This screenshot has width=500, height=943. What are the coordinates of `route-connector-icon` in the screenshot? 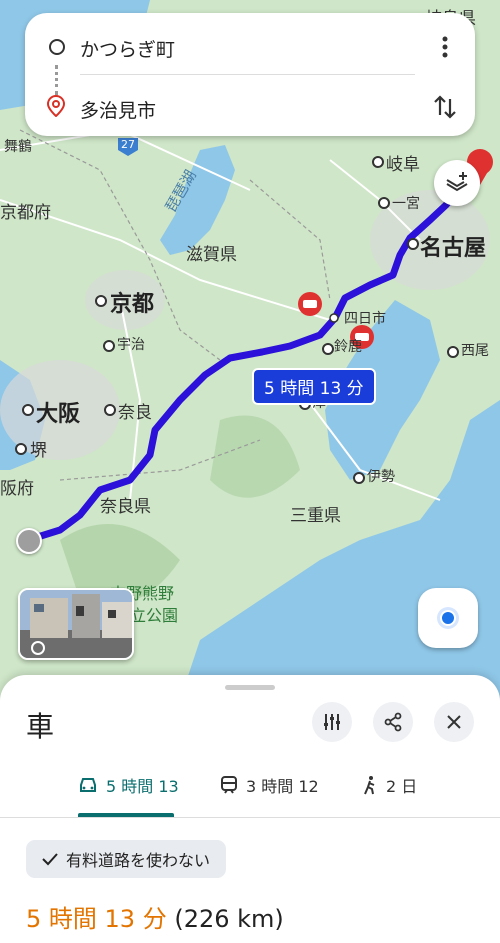 It's located at (57, 80).